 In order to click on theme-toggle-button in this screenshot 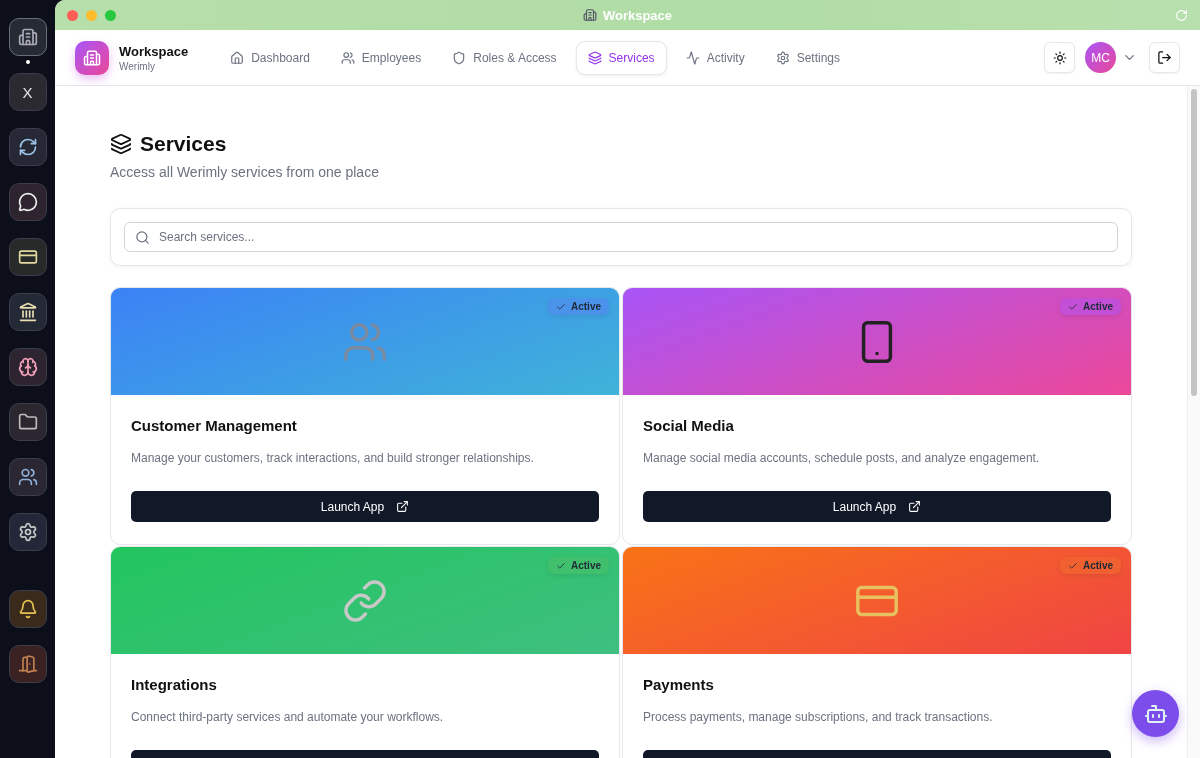, I will do `click(1059, 57)`.